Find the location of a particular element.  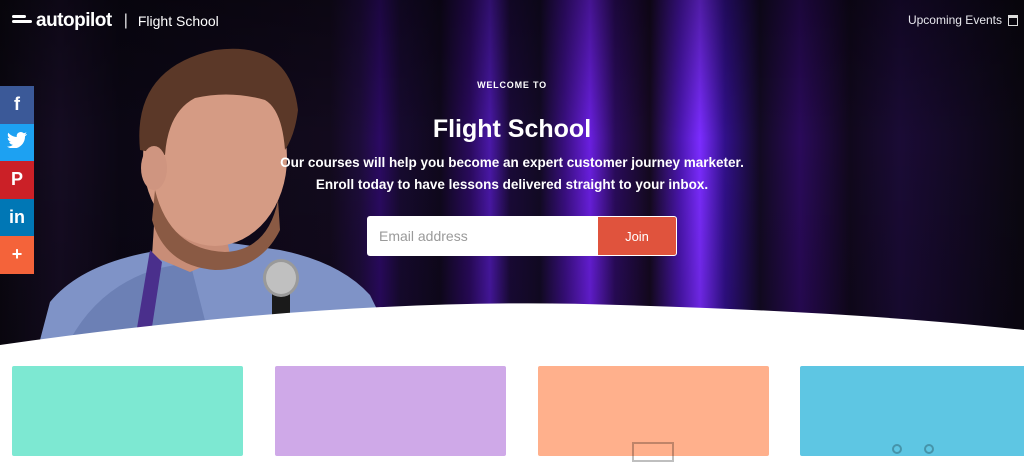

more-share-button: + is located at coordinates (17, 255).